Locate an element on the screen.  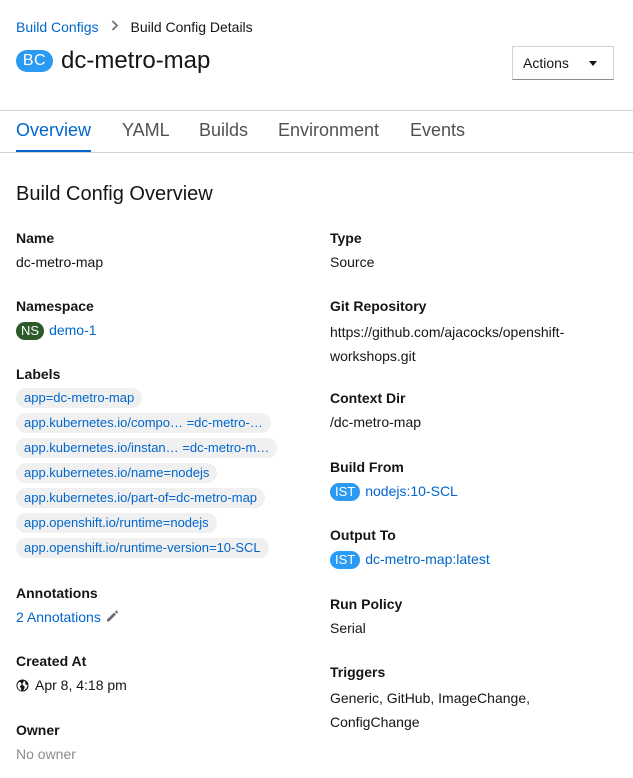
git-repository-label: Git Repository is located at coordinates (378, 306).